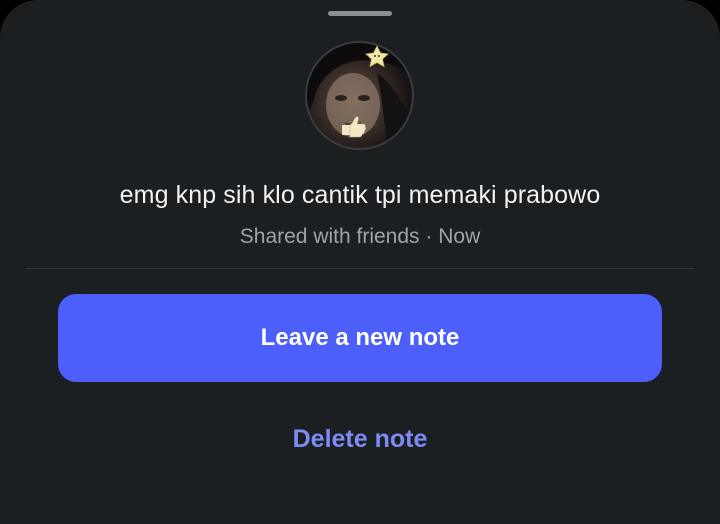  Describe the element at coordinates (459, 236) in the screenshot. I see `timestamp: Now` at that location.